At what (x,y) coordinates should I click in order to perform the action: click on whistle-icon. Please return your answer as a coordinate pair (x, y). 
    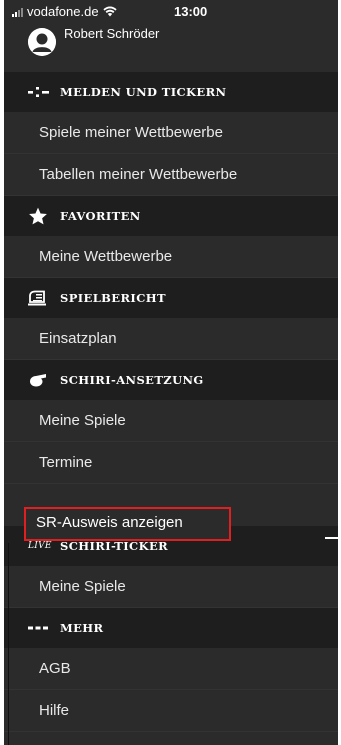
    Looking at the image, I should click on (39, 380).